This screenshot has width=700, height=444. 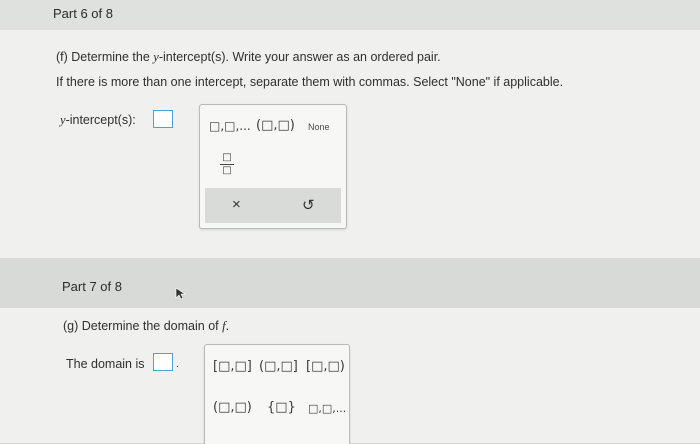 I want to click on part7-question-pre: (g) Determine the domain of, so click(x=143, y=326).